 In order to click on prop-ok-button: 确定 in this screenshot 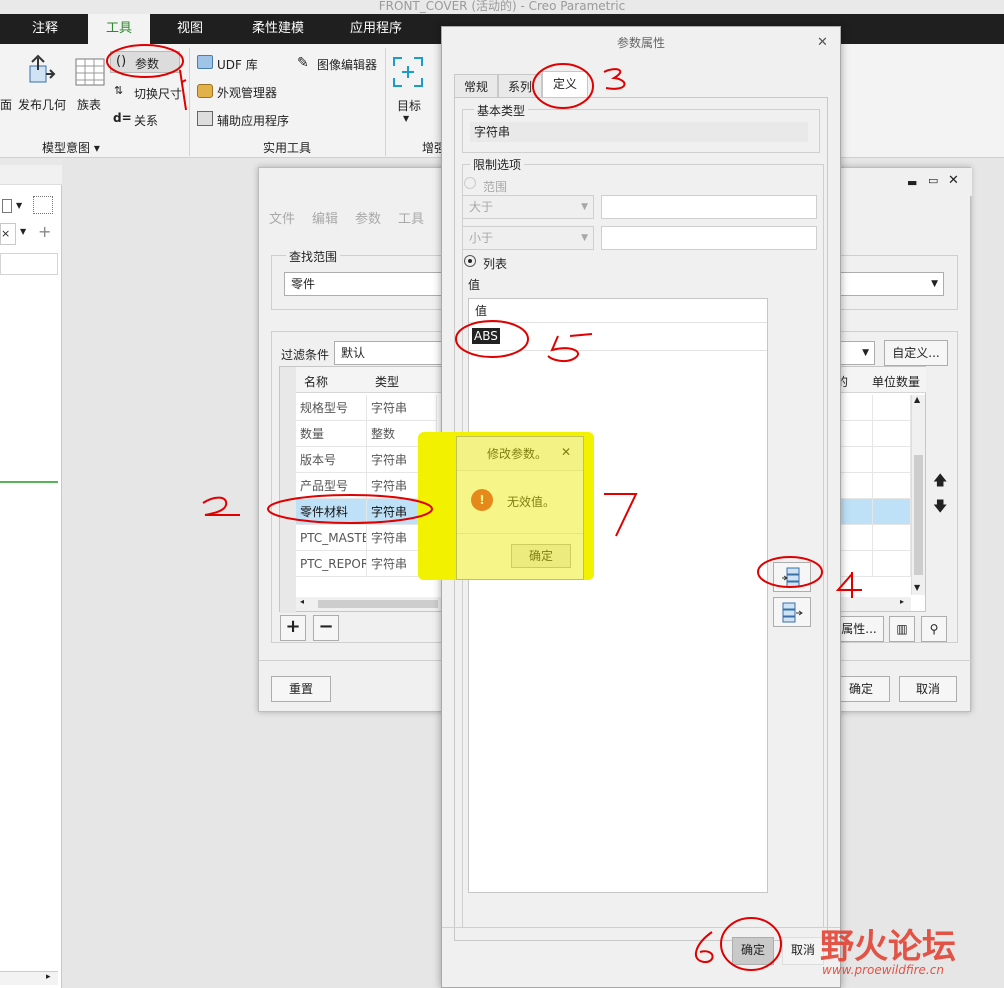, I will do `click(753, 951)`.